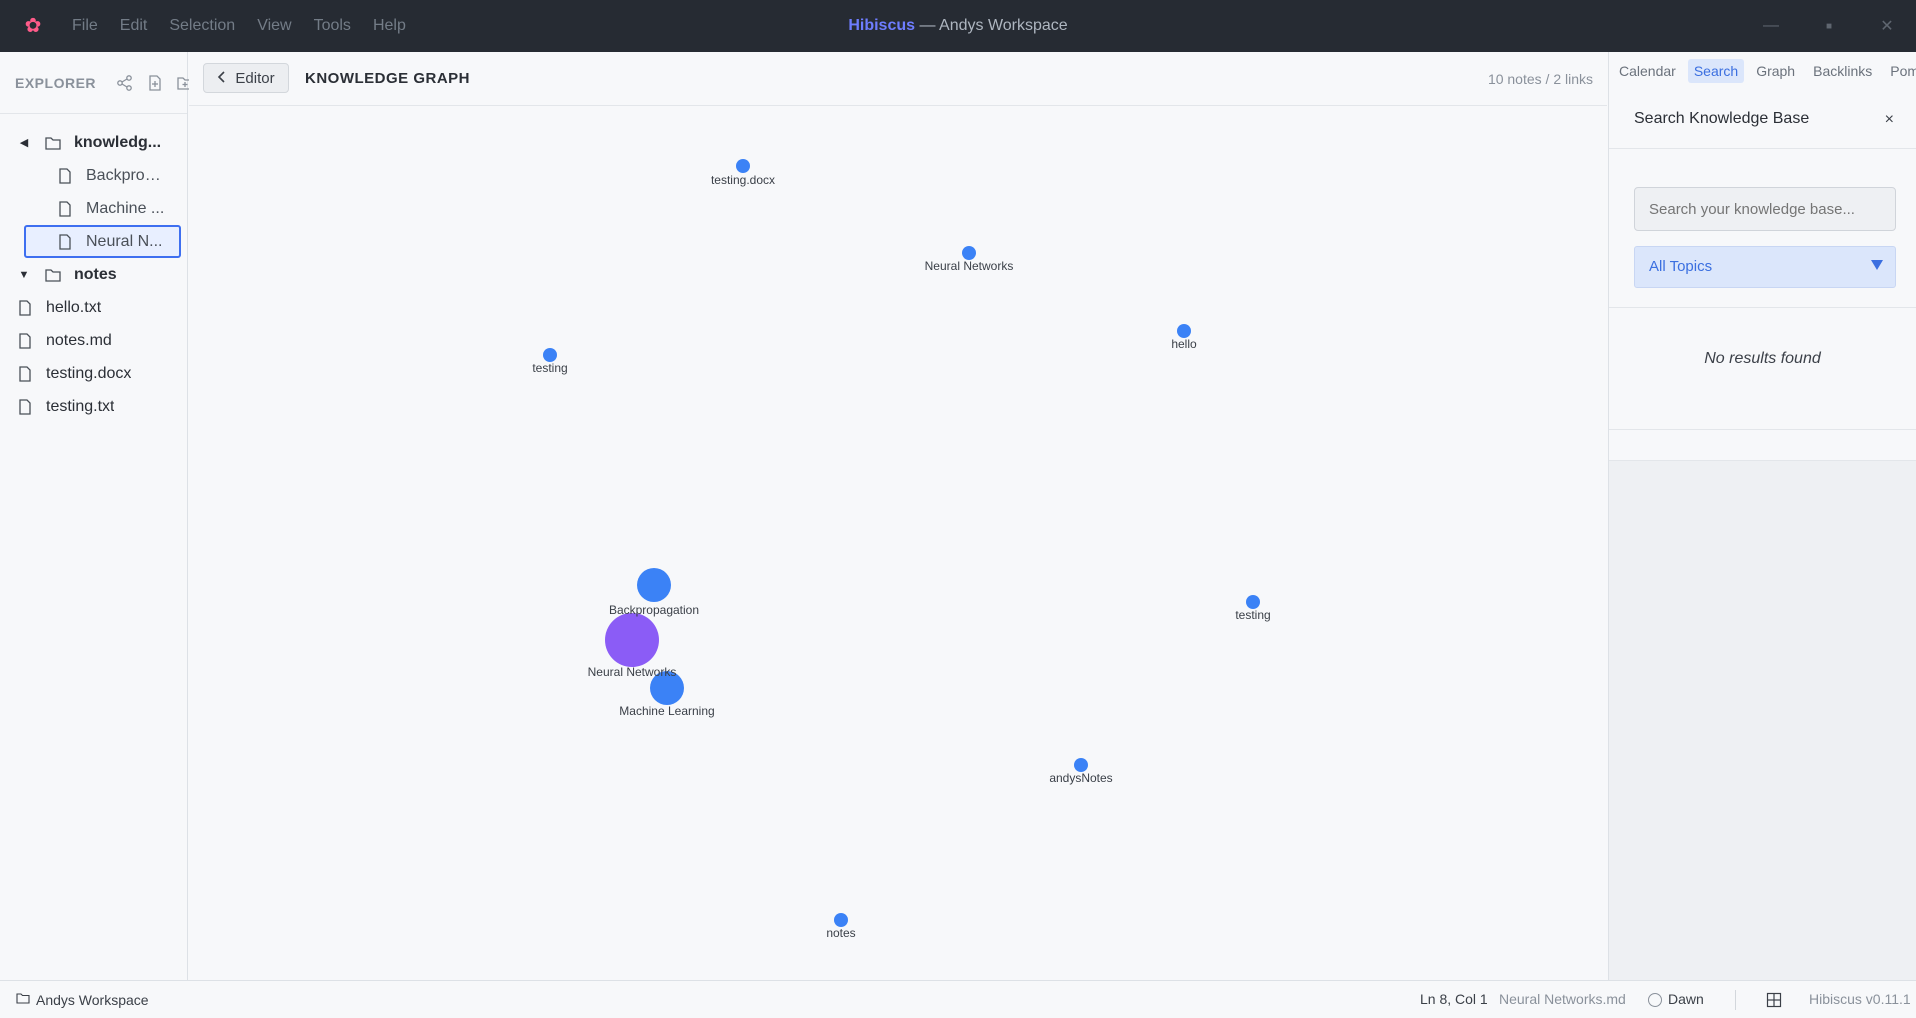 This screenshot has height=1018, width=1916. Describe the element at coordinates (666, 711) in the screenshot. I see `graph-node-label: Machine Learning` at that location.